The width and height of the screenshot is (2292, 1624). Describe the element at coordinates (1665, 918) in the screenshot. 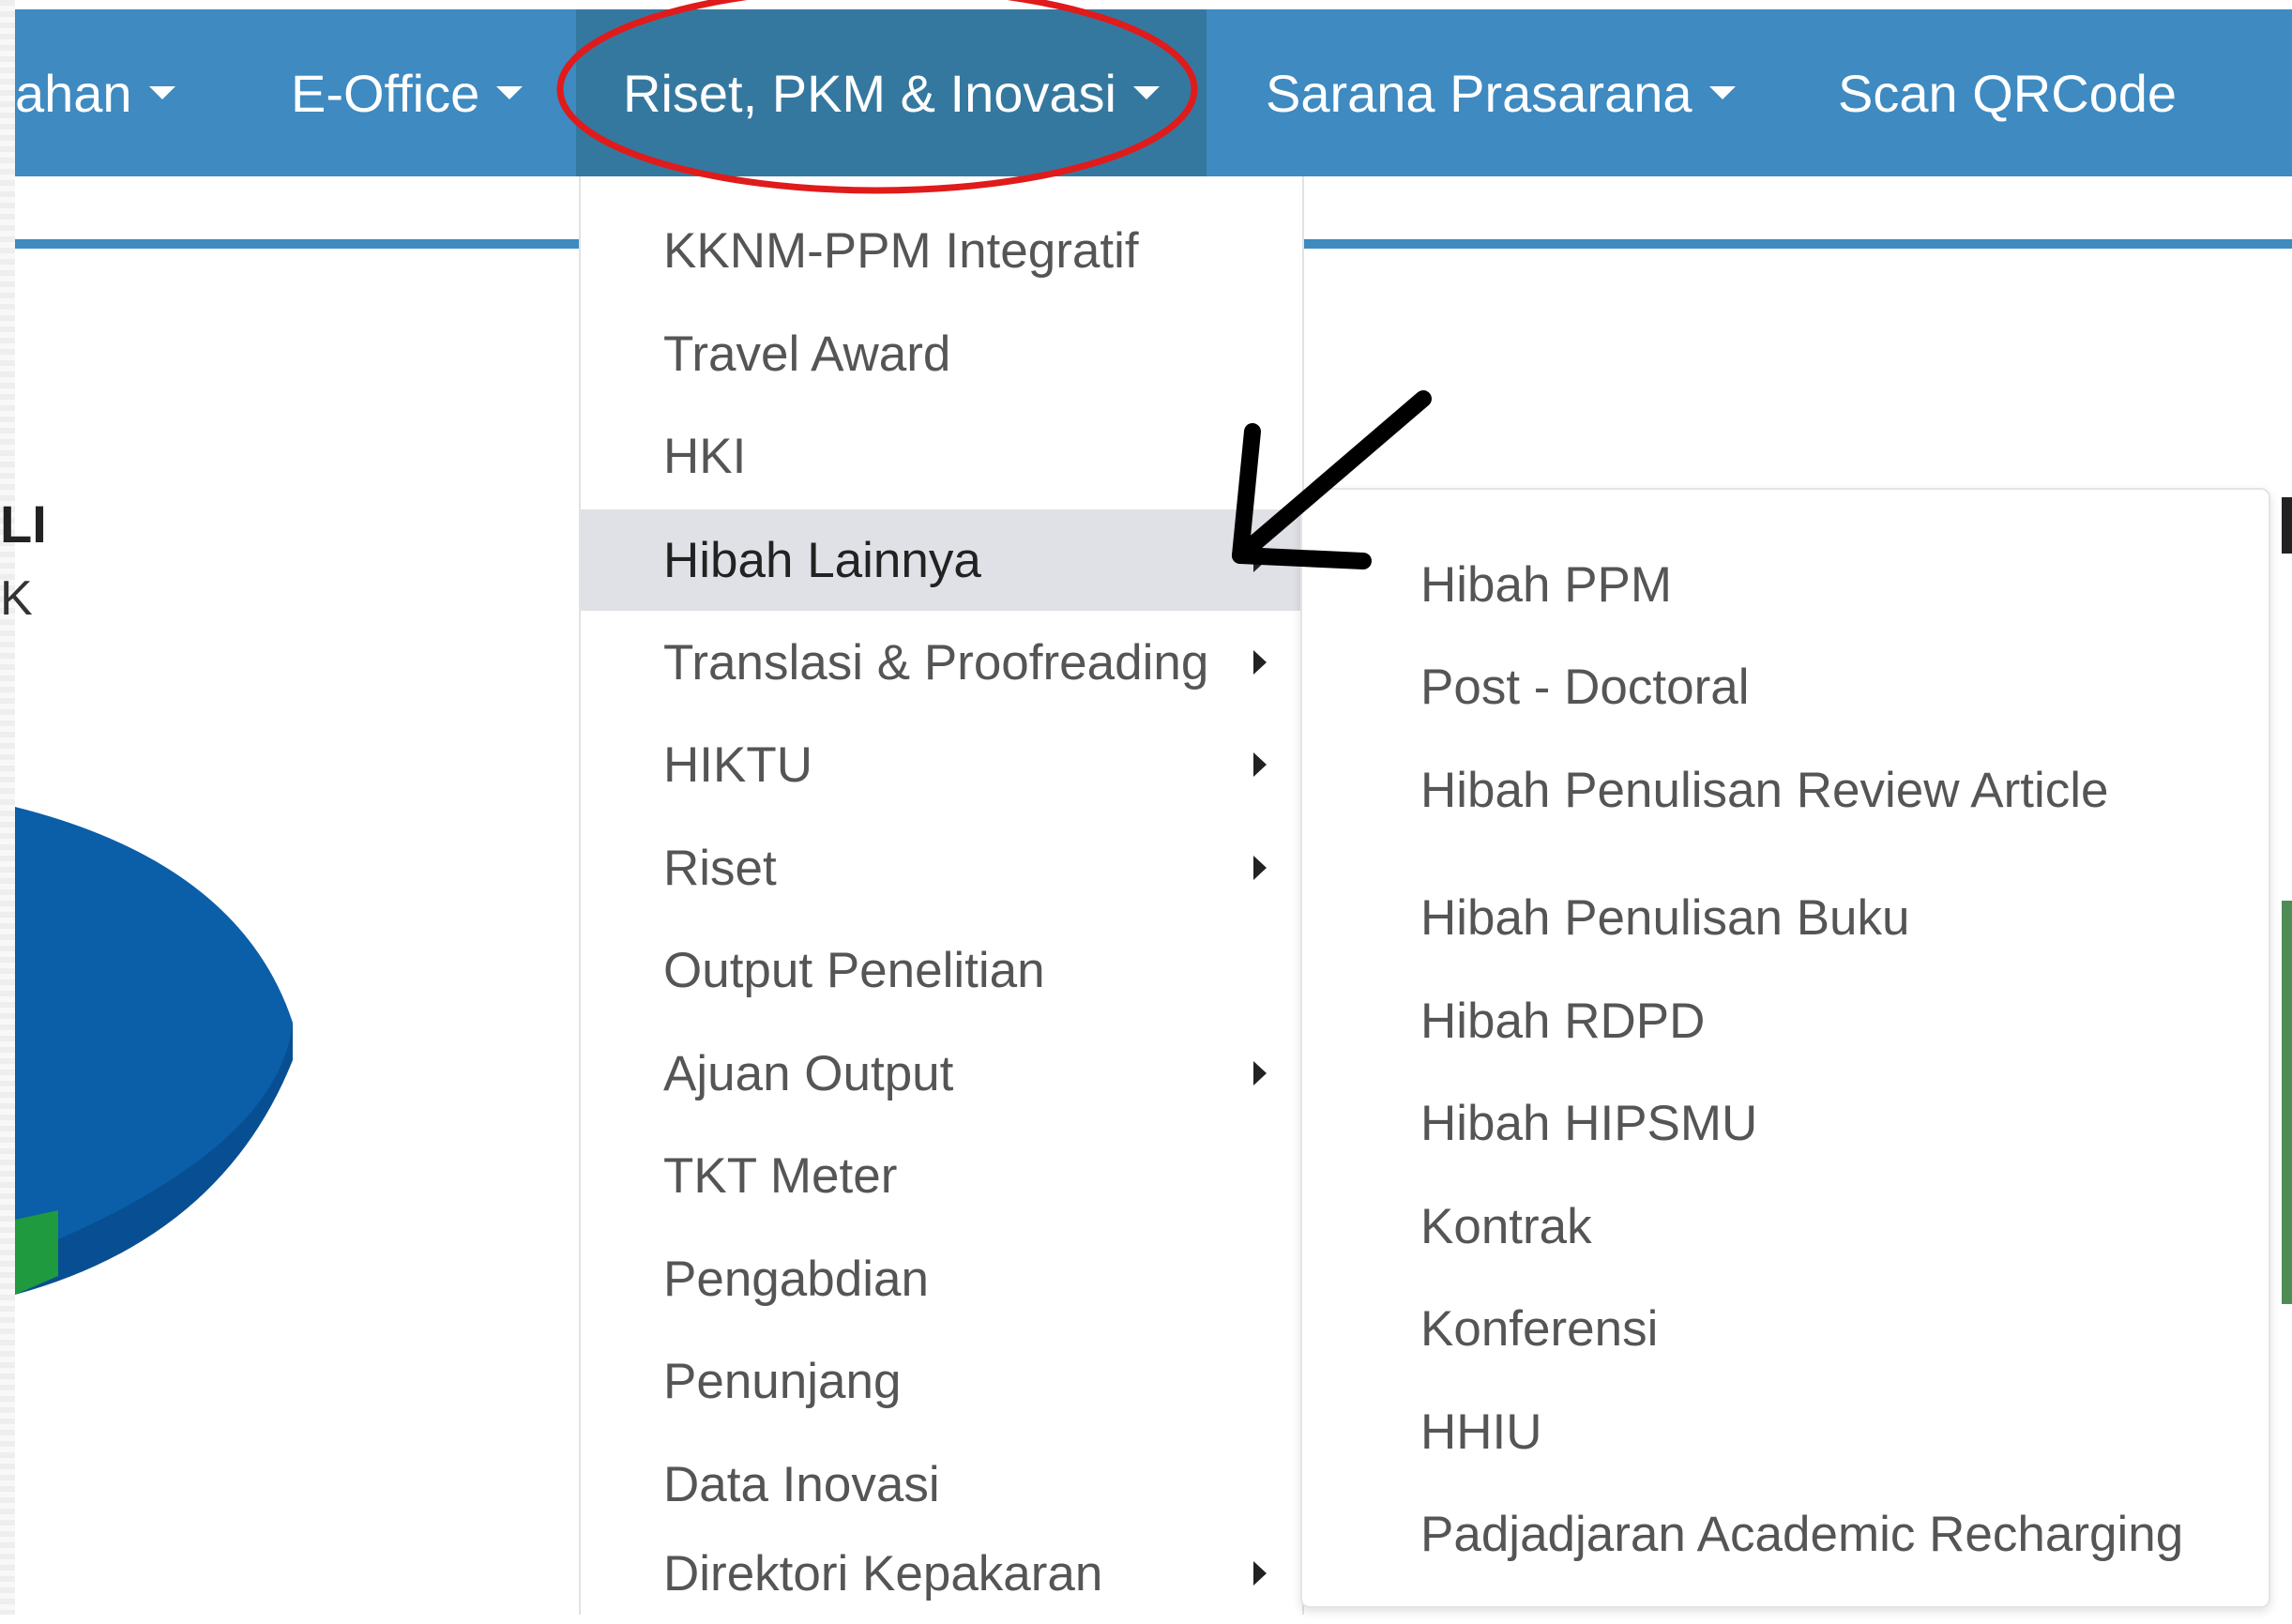

I see `submenu-item-label: Hibah Penulisan Buku` at that location.